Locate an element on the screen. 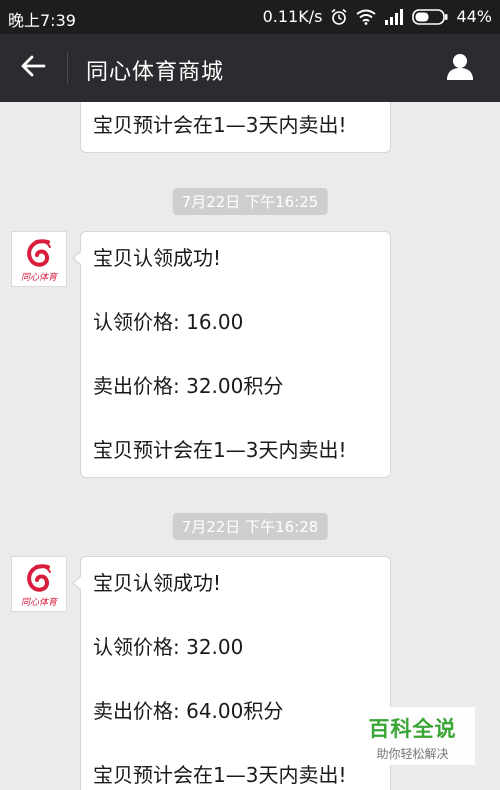  watermark-title: 百科全说 is located at coordinates (412, 729).